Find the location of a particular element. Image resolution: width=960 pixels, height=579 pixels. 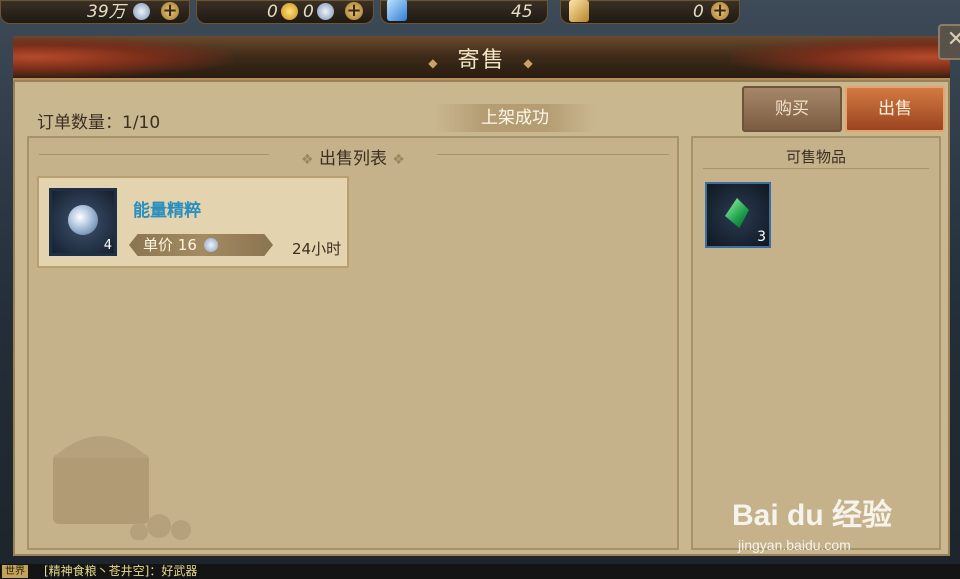

green-crystal-icon is located at coordinates (737, 213).